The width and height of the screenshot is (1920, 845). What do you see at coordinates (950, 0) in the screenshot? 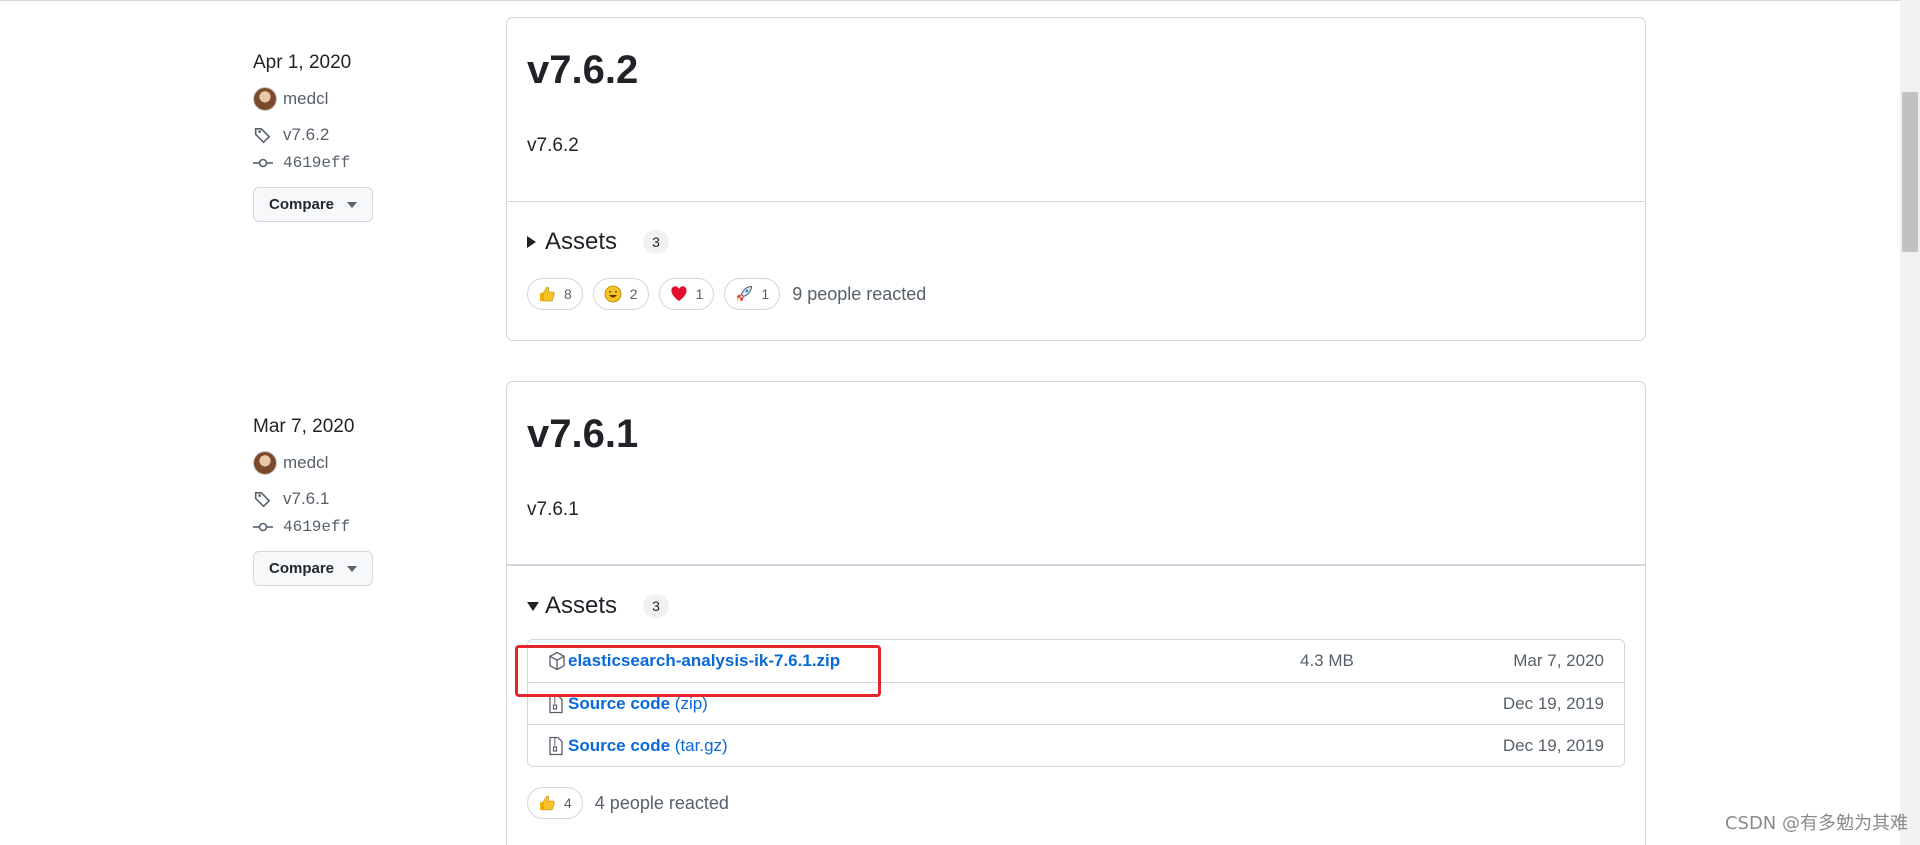
I see `top-divider` at bounding box center [950, 0].